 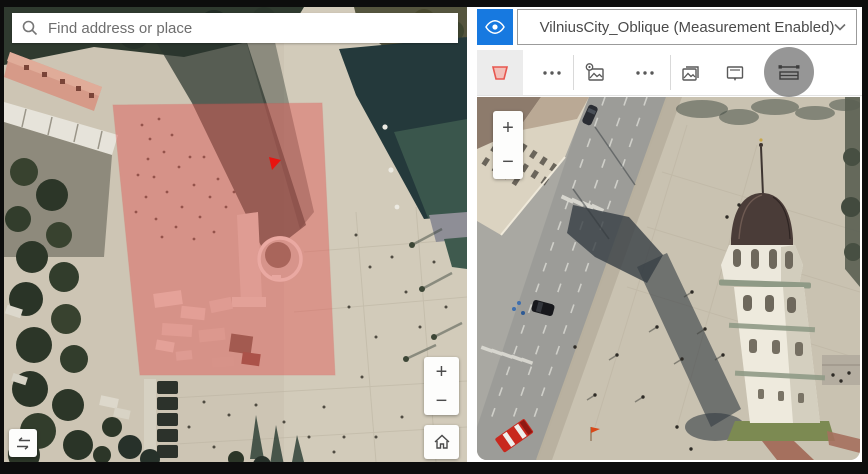 What do you see at coordinates (30, 28) in the screenshot?
I see `search-icon` at bounding box center [30, 28].